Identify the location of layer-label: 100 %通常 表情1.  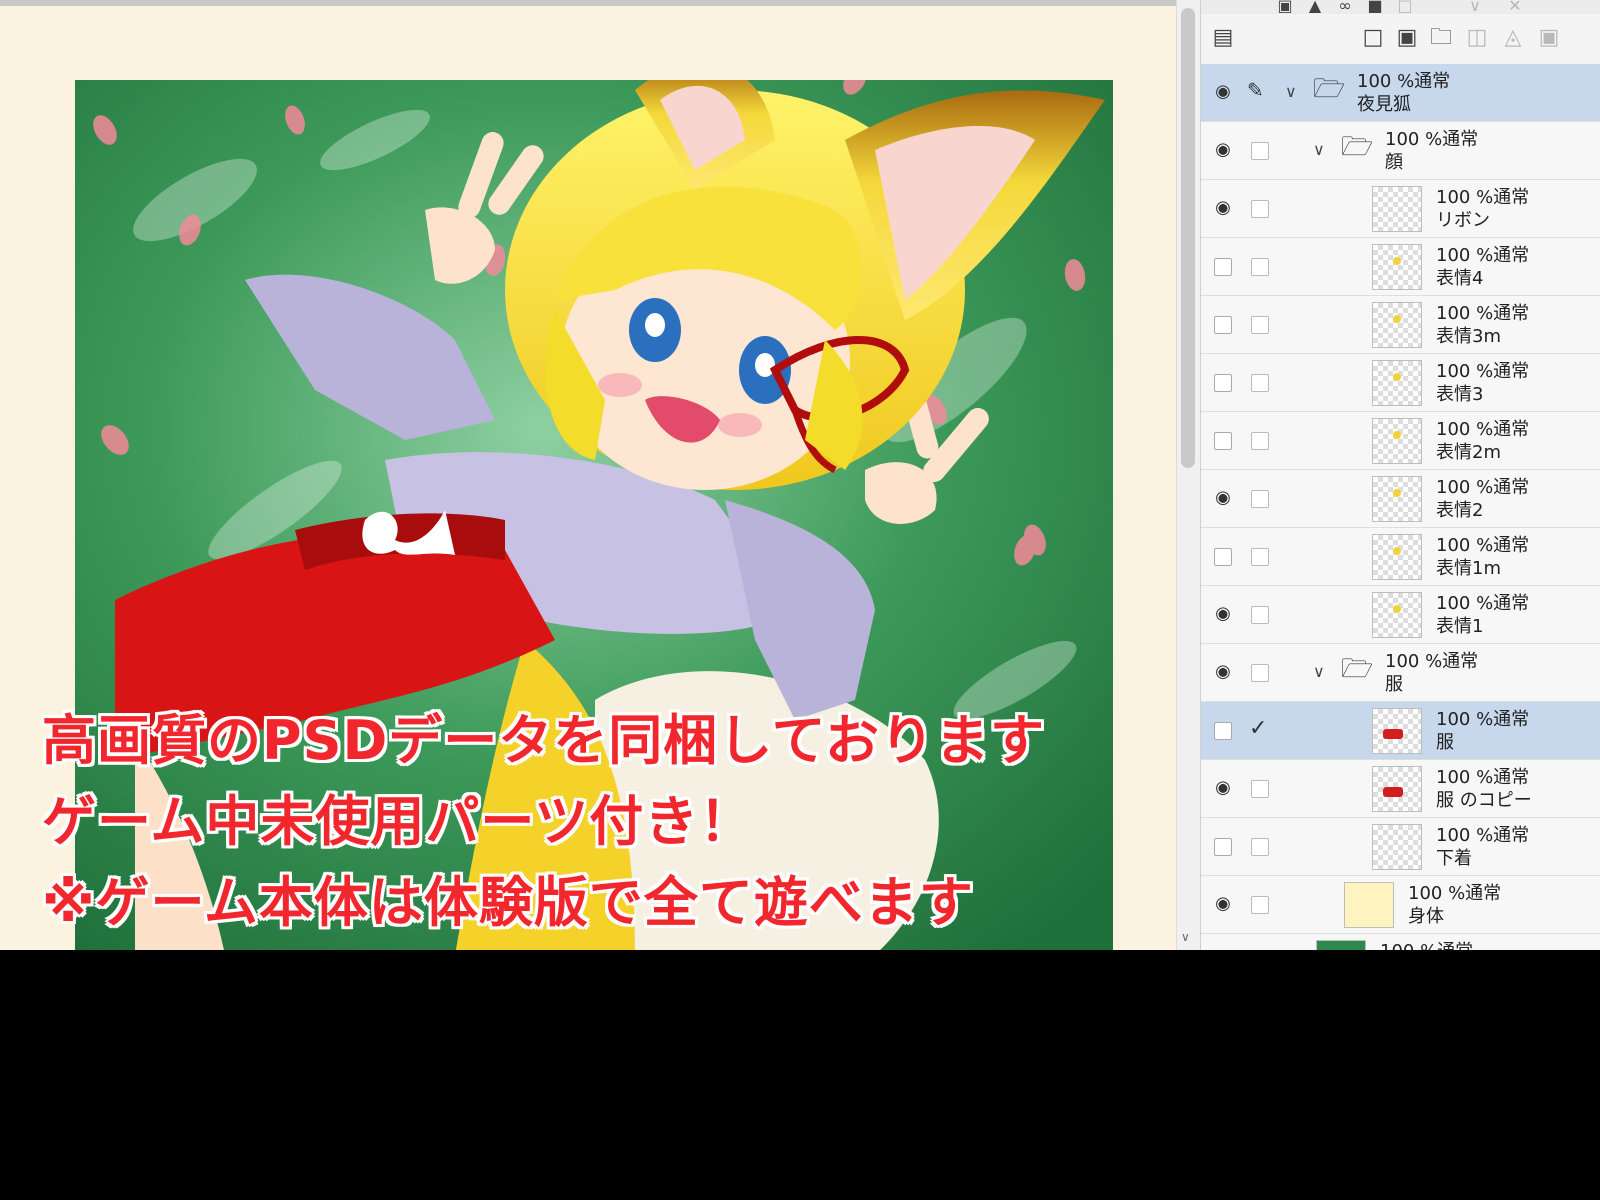
(1482, 615).